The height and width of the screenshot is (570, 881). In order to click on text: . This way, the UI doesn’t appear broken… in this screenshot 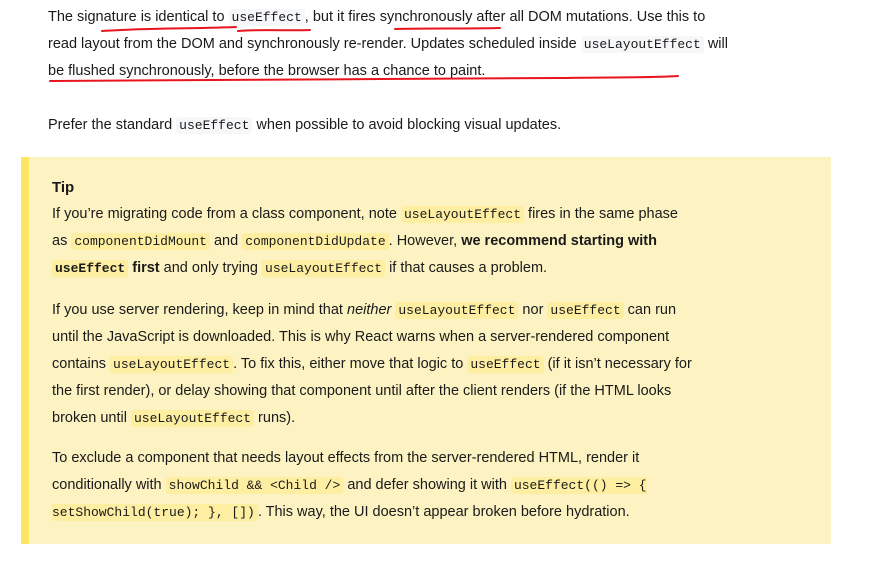, I will do `click(443, 512)`.